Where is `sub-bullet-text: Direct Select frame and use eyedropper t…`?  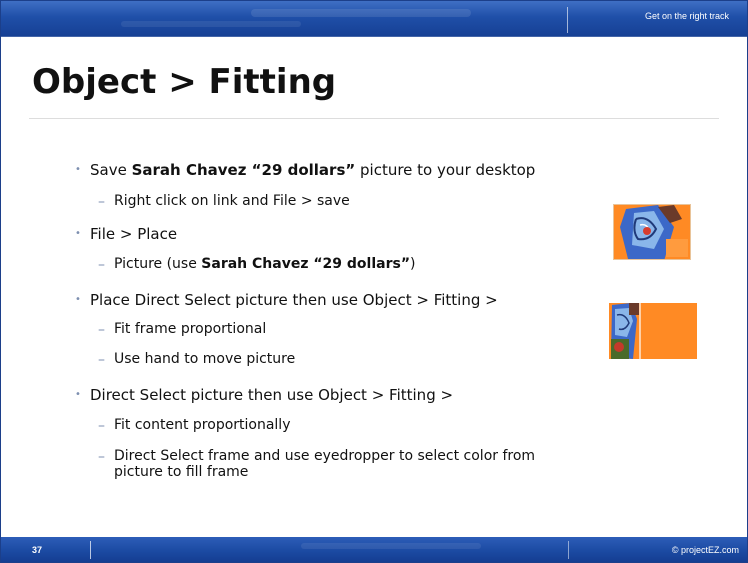 sub-bullet-text: Direct Select frame and use eyedropper t… is located at coordinates (325, 456).